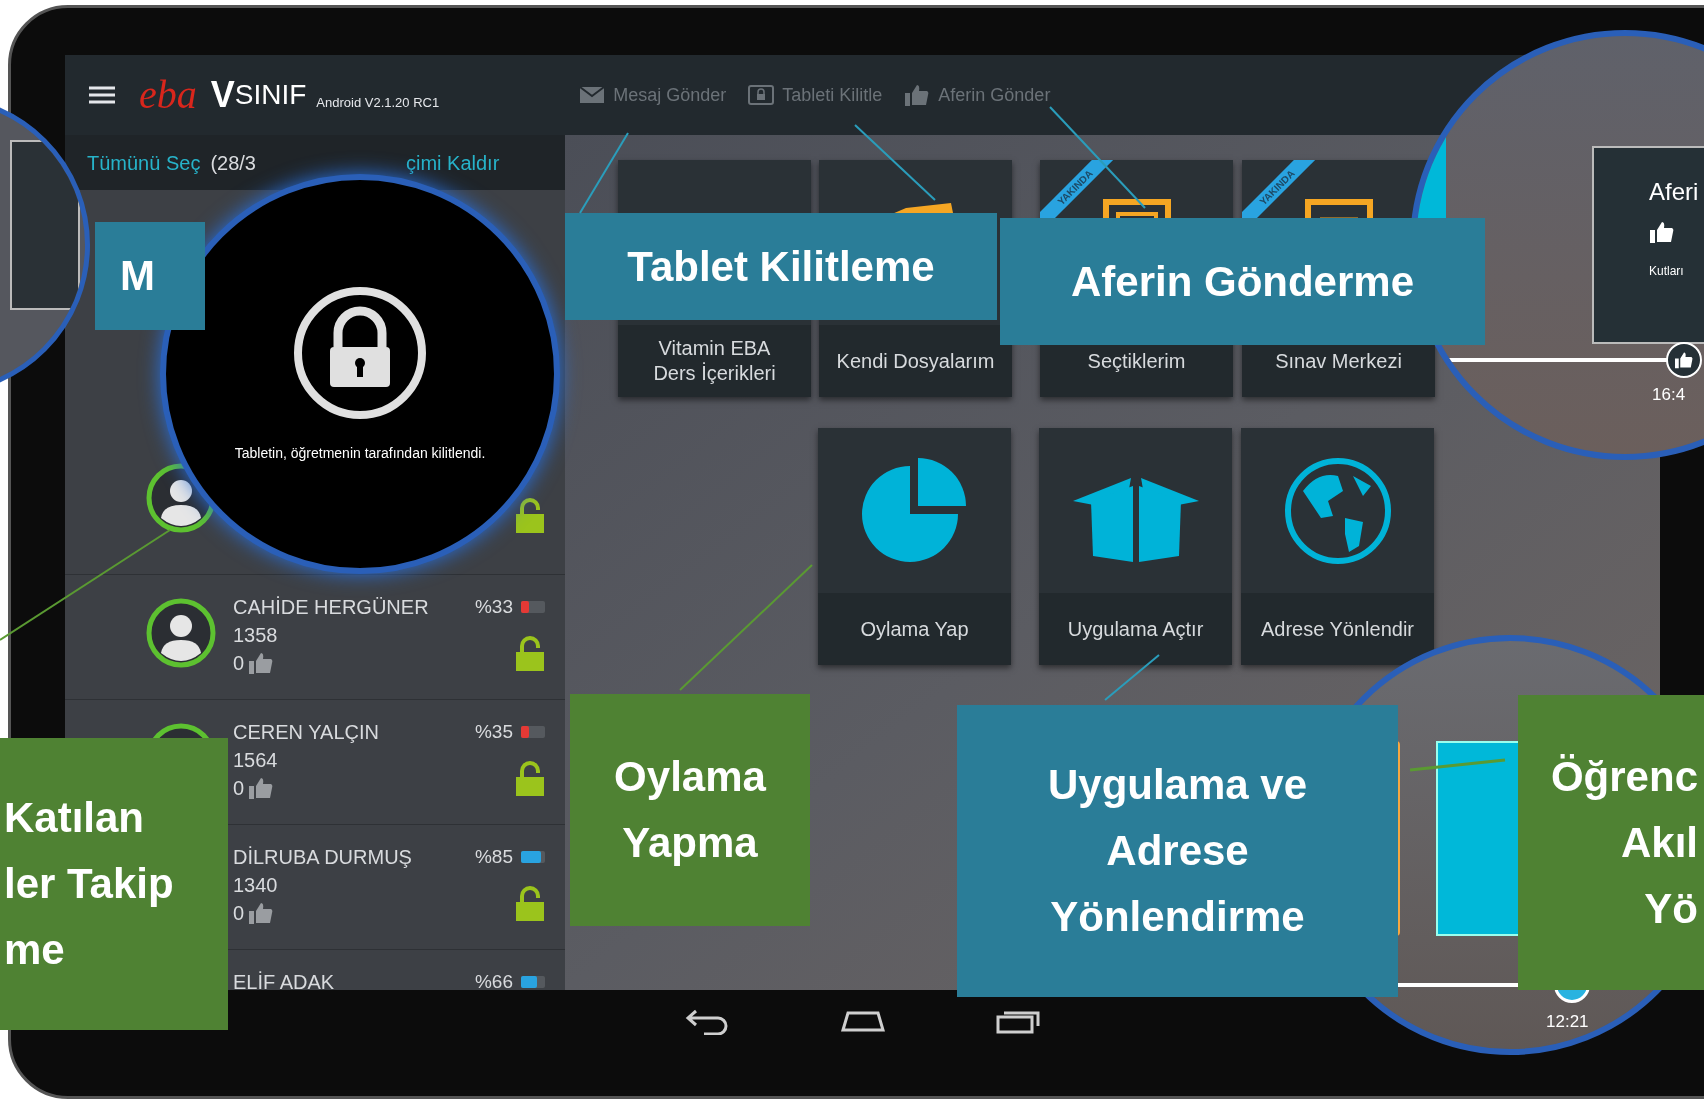 The width and height of the screenshot is (1704, 1102). Describe the element at coordinates (714, 373) in the screenshot. I see `tile-label: Ders İçerikleri` at that location.